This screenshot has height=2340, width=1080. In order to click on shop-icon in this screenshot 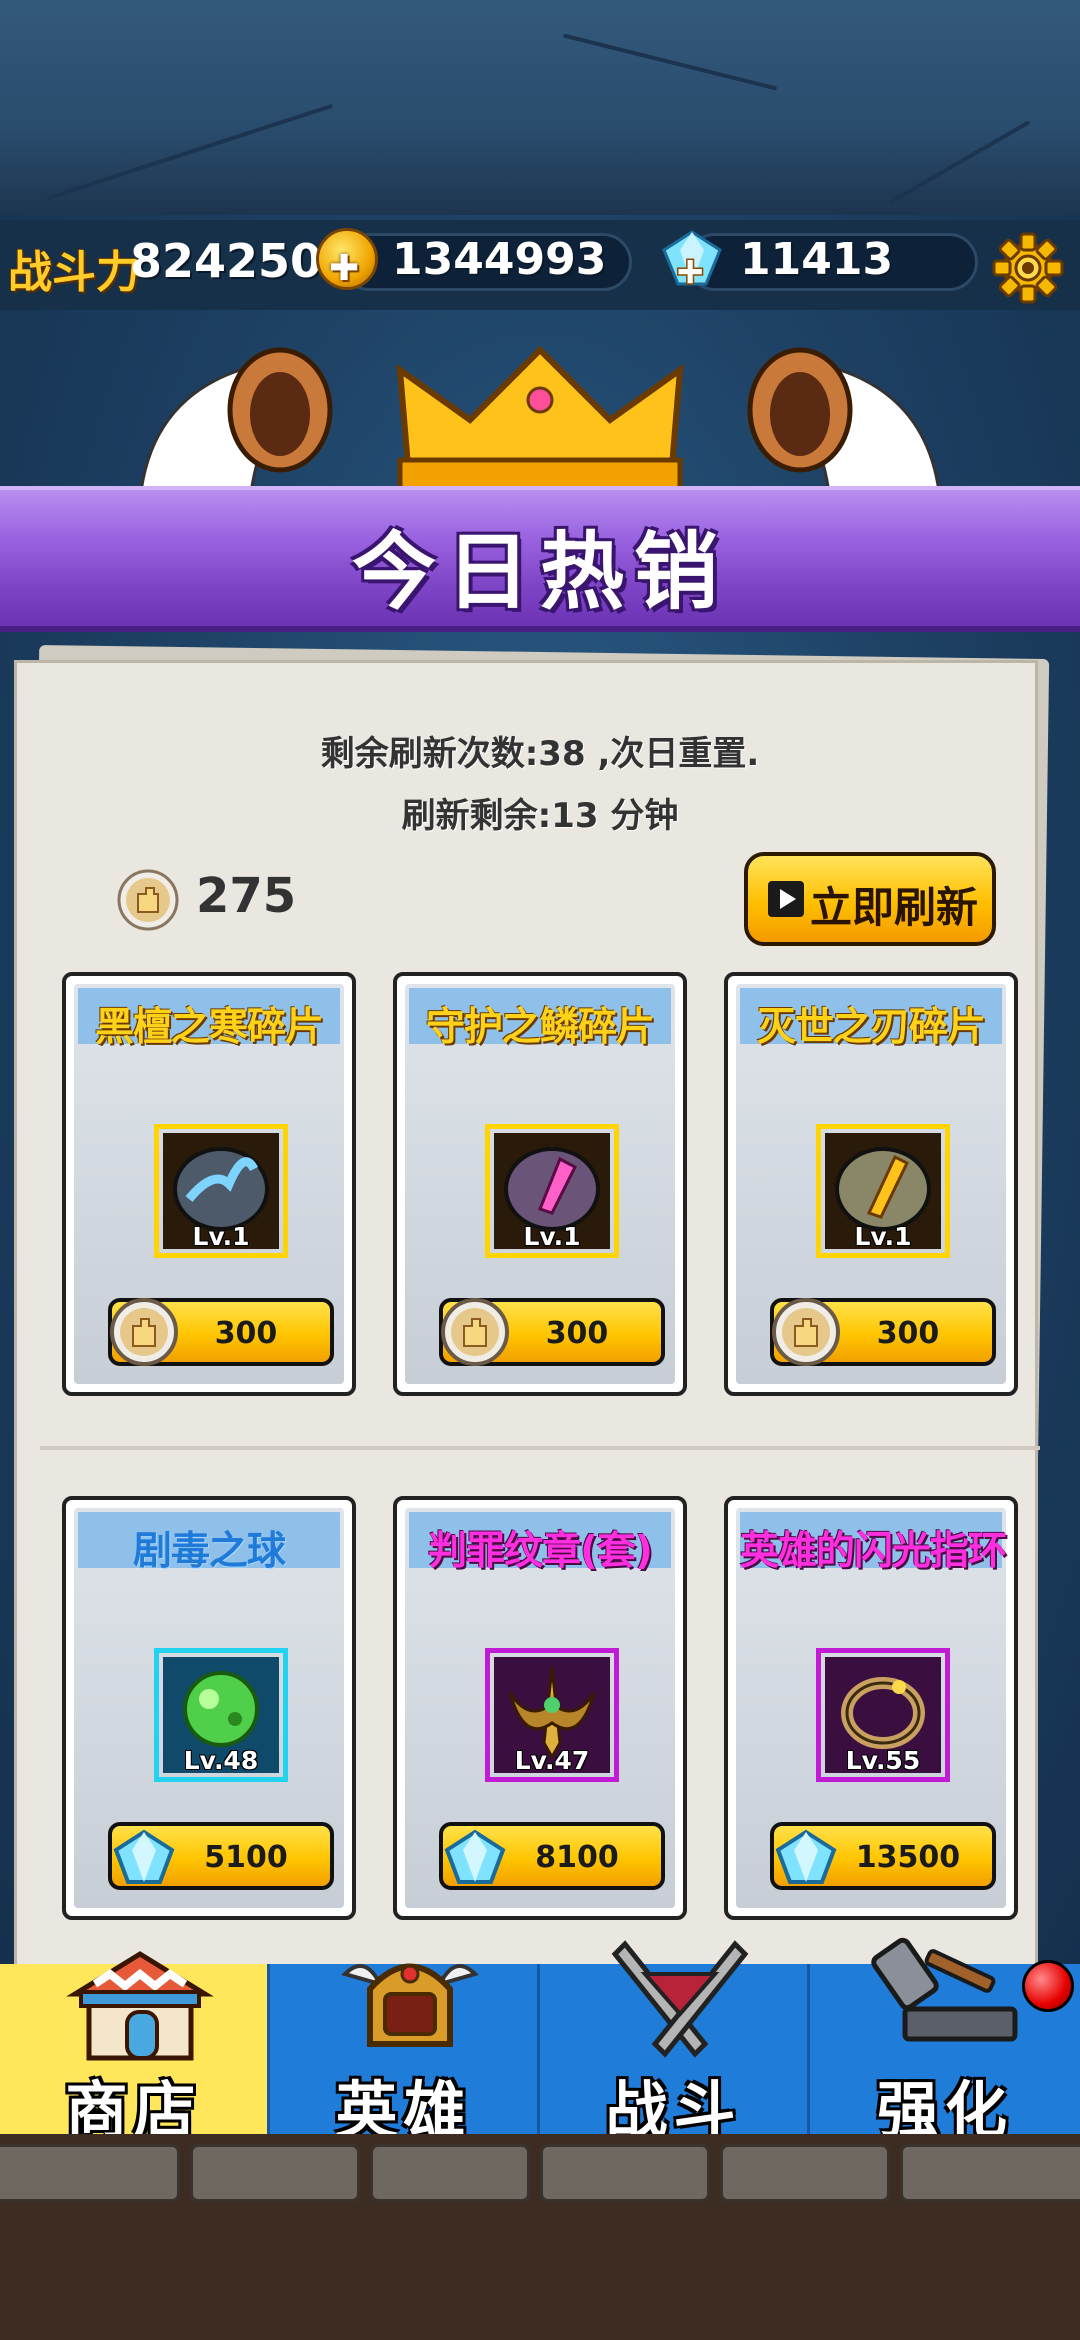, I will do `click(140, 2006)`.